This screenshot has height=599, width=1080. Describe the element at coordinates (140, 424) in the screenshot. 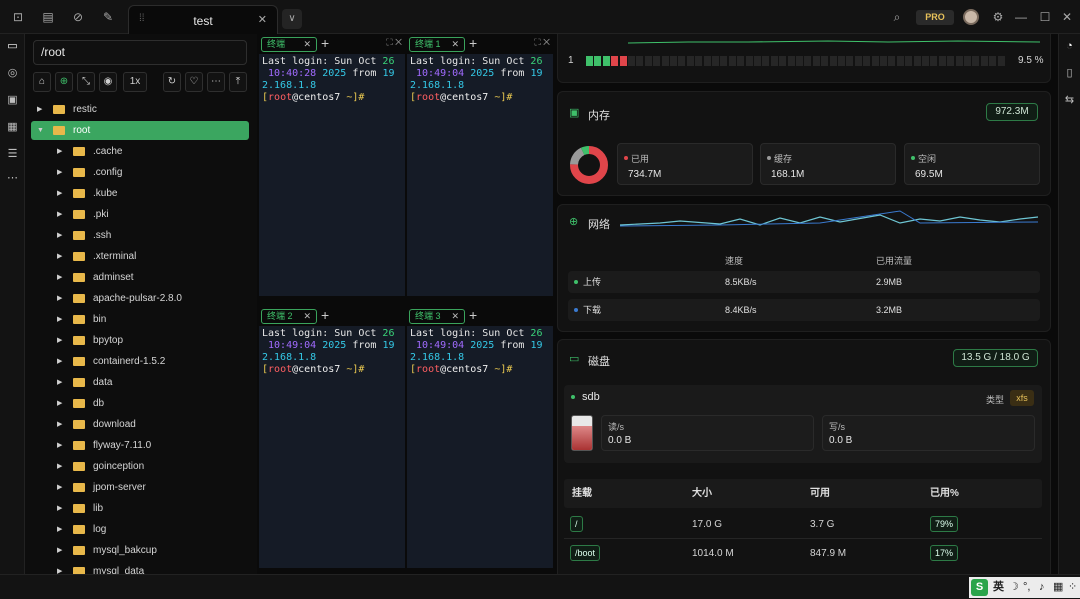

I see `tree-item: ▶ download` at that location.